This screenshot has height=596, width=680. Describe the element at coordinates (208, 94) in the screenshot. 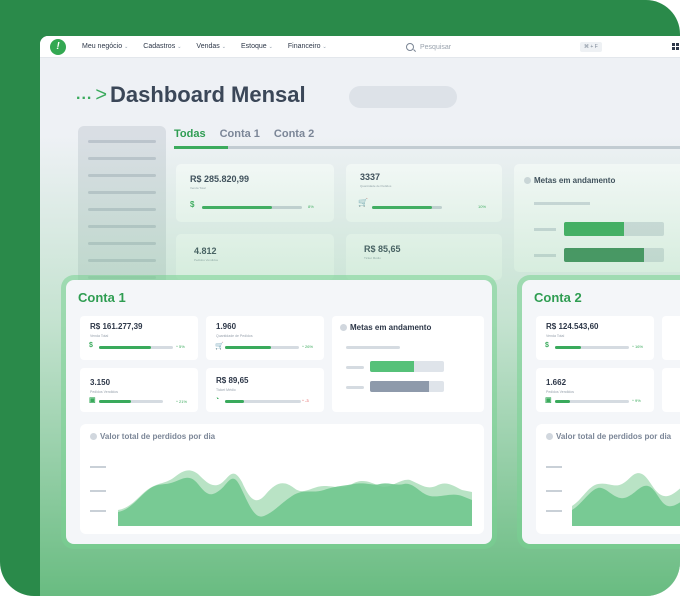

I see `page-title: Dashboard Mensal` at that location.